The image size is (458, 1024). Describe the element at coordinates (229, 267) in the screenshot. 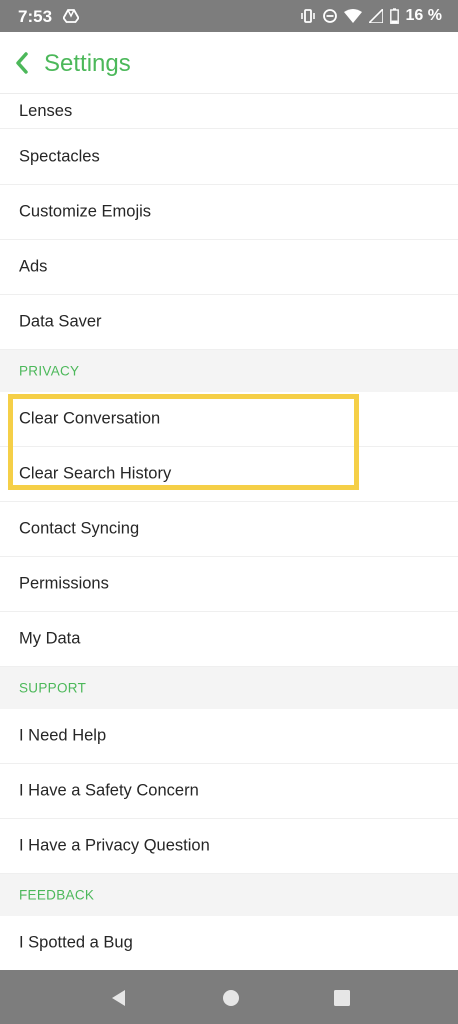

I see `settings-item-ads: Ads` at that location.